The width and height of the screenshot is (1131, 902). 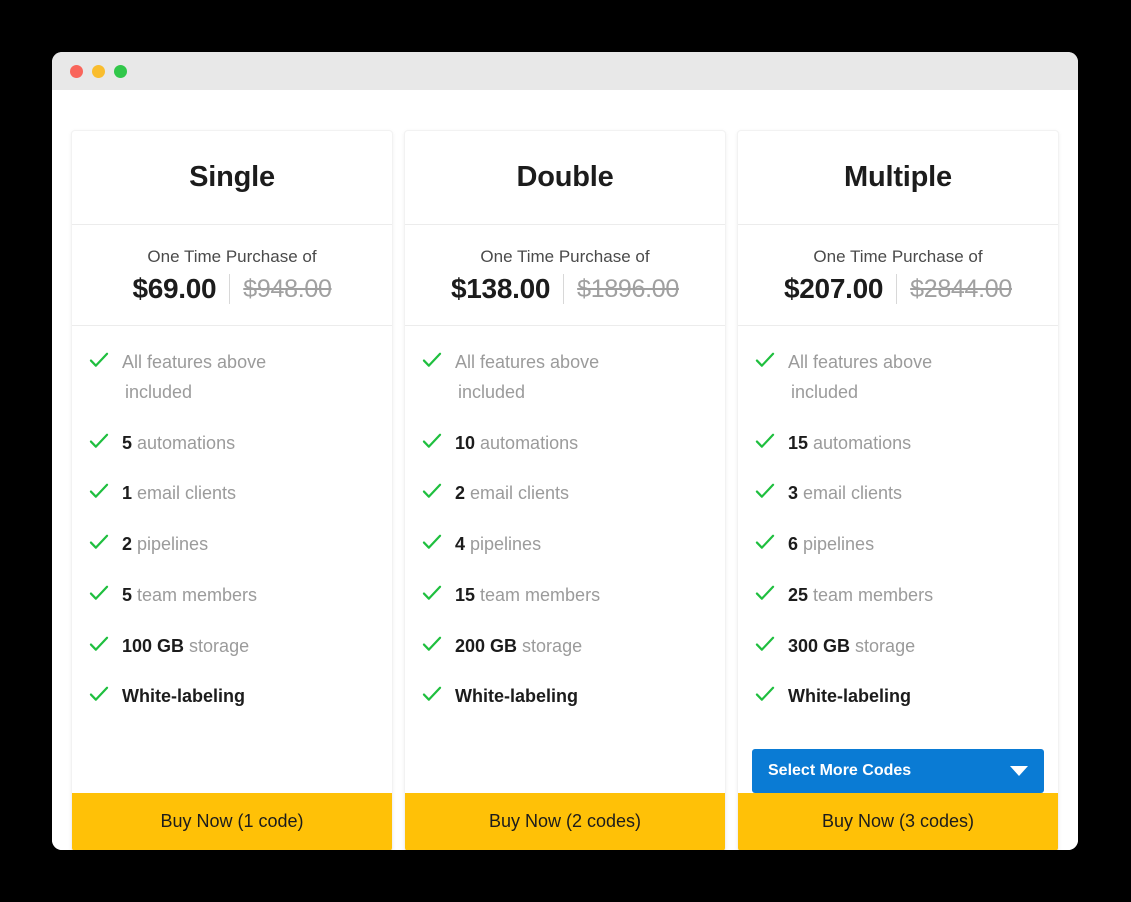 What do you see at coordinates (798, 594) in the screenshot?
I see `feature-value: 25` at bounding box center [798, 594].